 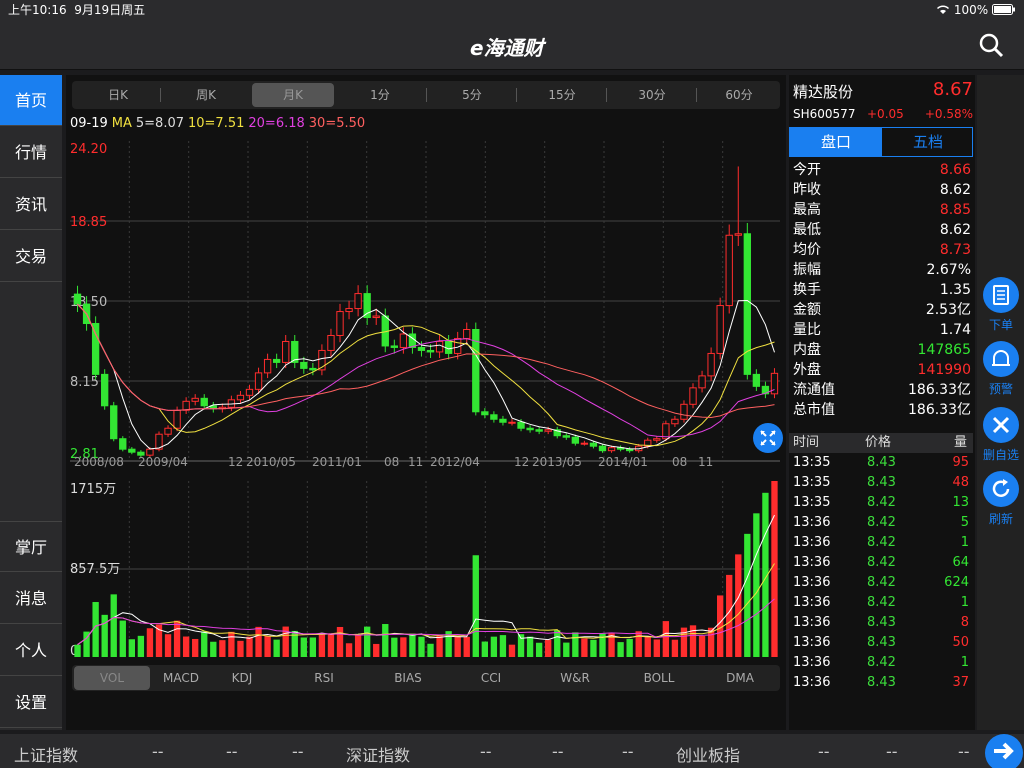 What do you see at coordinates (955, 170) in the screenshot?
I see `quote-row-value: 8.66` at bounding box center [955, 170].